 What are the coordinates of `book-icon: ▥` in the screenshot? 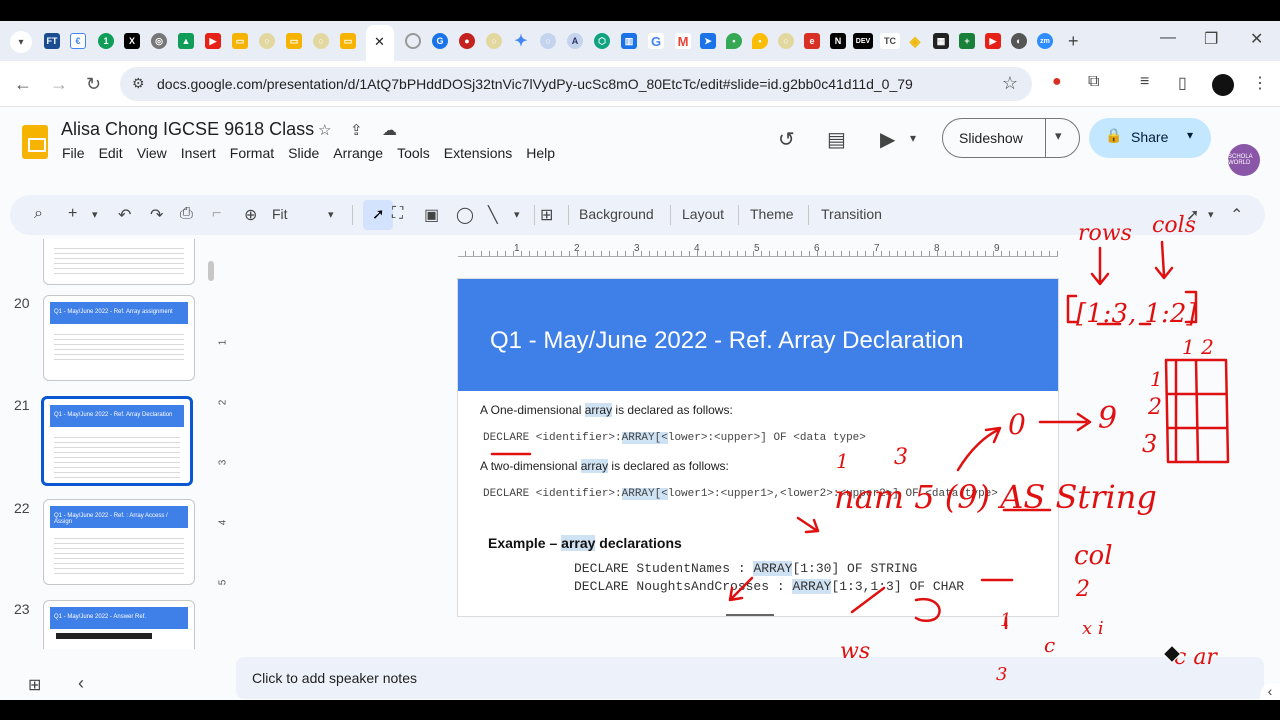 It's located at (629, 41).